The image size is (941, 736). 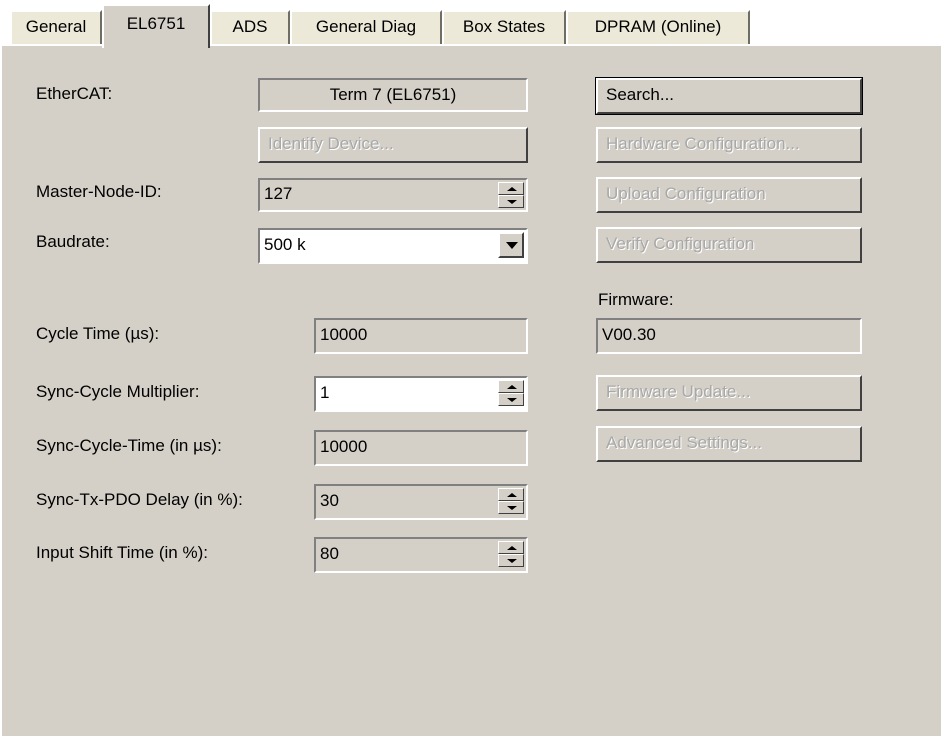 I want to click on upload-configuration-button: Upload Configuration, so click(x=729, y=195).